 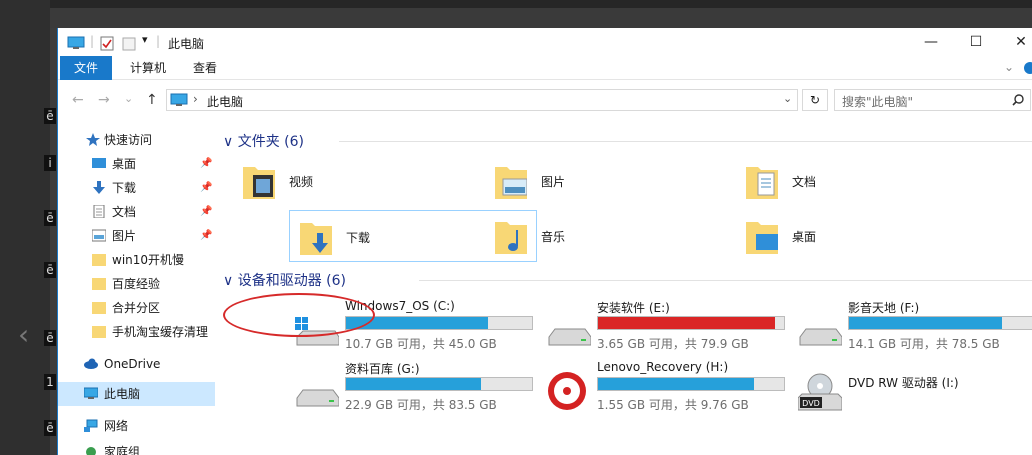 I want to click on drive-usage-fill, so click(x=676, y=384).